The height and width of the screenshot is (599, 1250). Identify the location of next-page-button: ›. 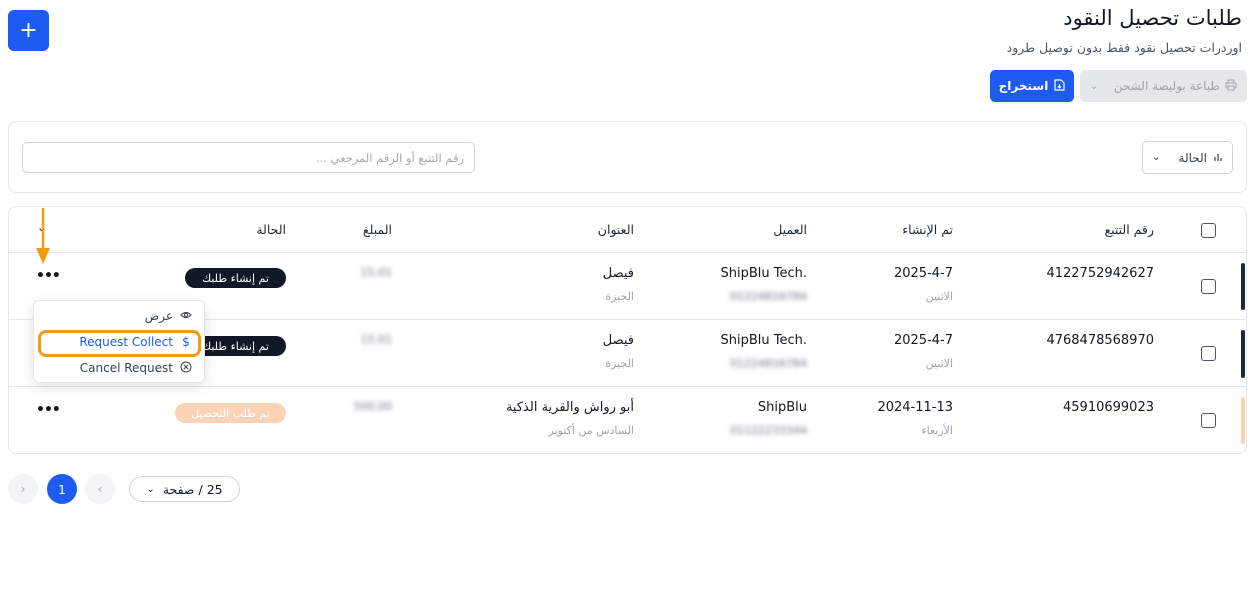
(23, 489).